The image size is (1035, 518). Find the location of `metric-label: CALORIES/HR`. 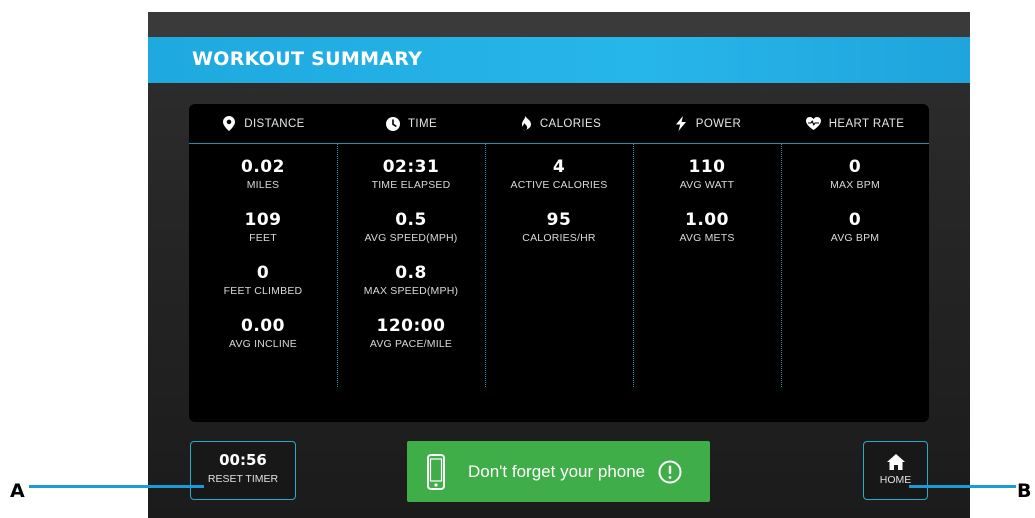

metric-label: CALORIES/HR is located at coordinates (559, 238).